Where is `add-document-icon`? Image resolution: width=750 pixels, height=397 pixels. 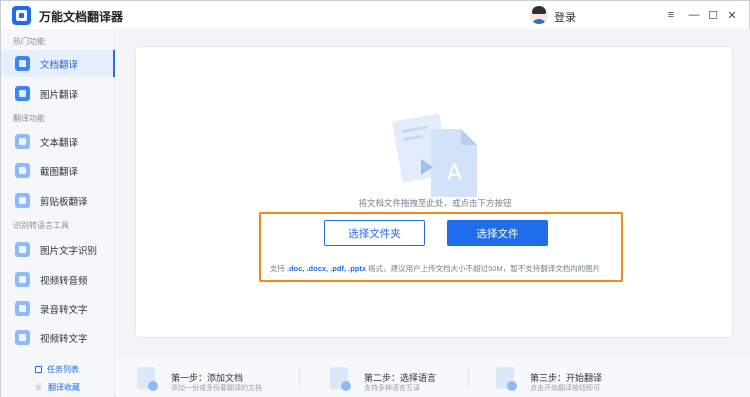 add-document-icon is located at coordinates (147, 379).